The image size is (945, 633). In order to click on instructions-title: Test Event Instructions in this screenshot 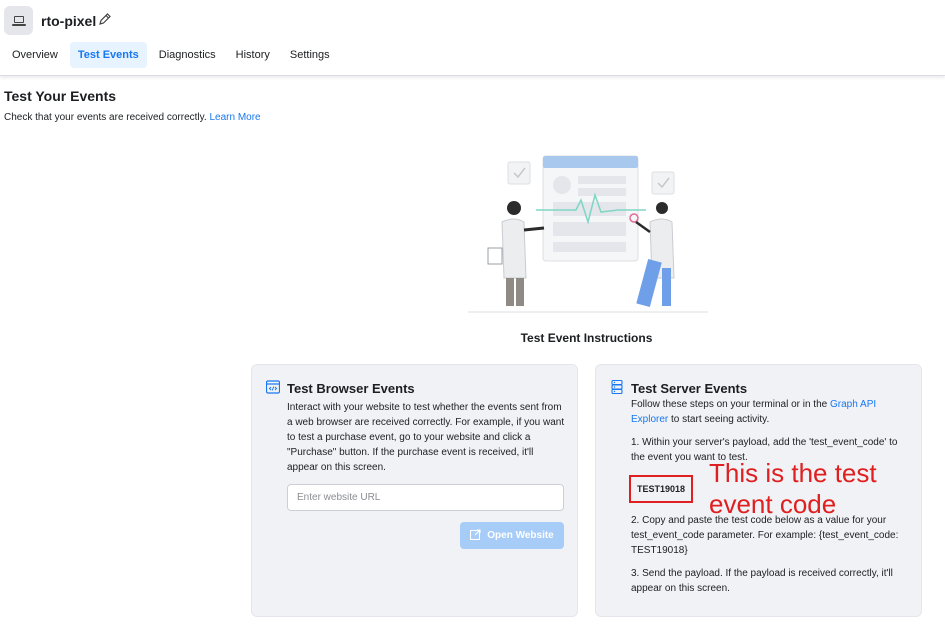, I will do `click(586, 338)`.